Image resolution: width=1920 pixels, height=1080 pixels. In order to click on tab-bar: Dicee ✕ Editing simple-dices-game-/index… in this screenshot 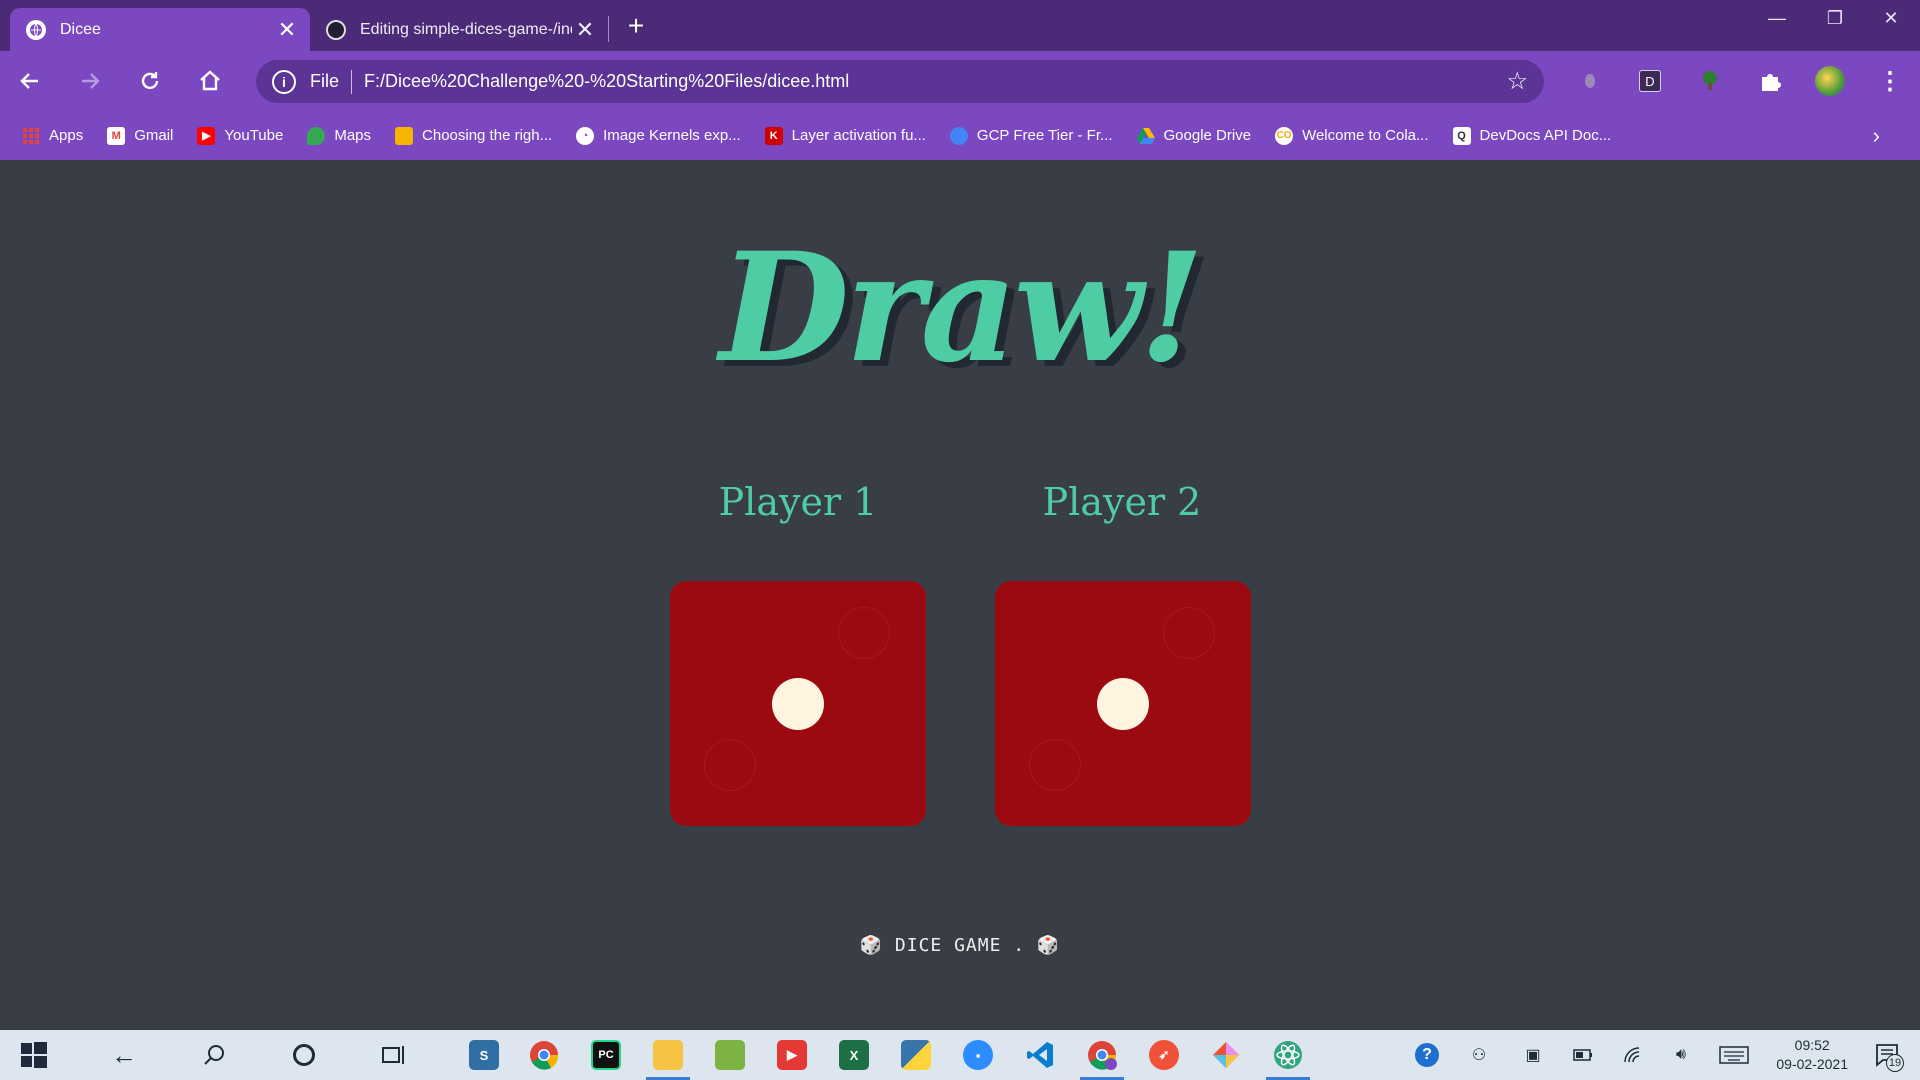, I will do `click(960, 25)`.